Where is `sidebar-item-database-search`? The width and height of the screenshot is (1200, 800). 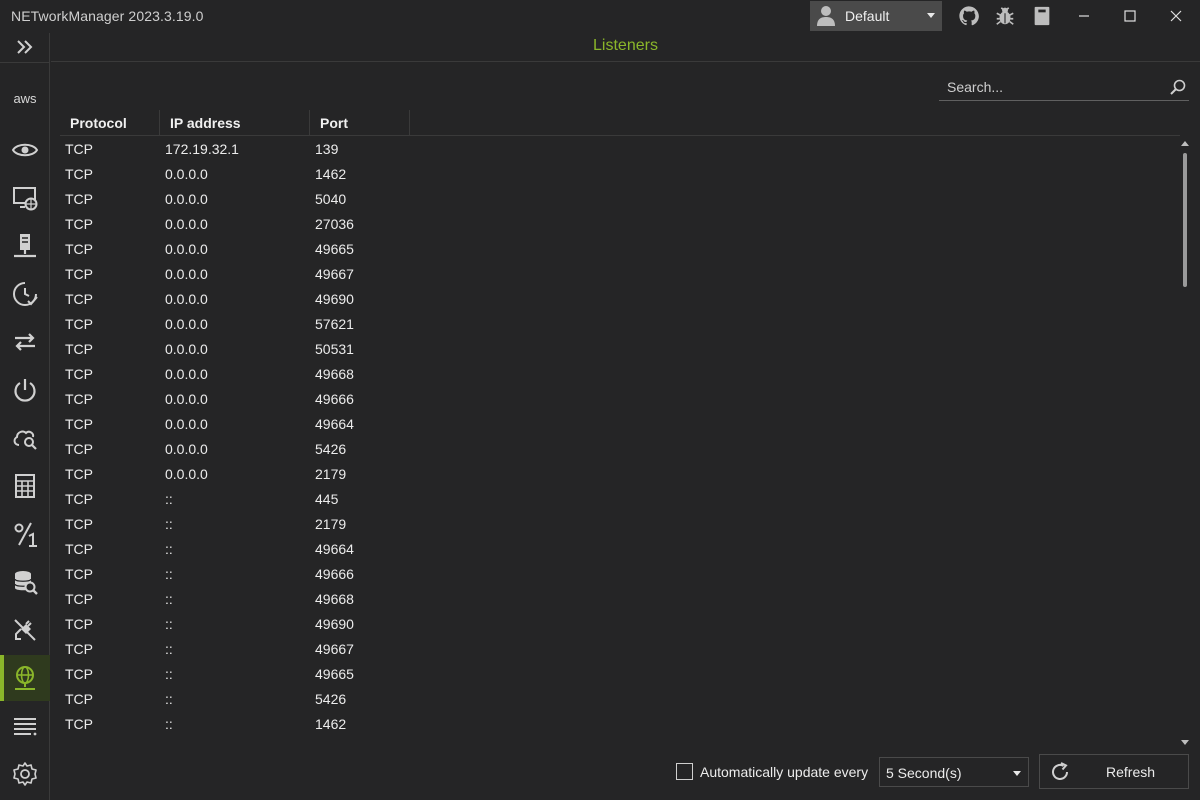 sidebar-item-database-search is located at coordinates (25, 582).